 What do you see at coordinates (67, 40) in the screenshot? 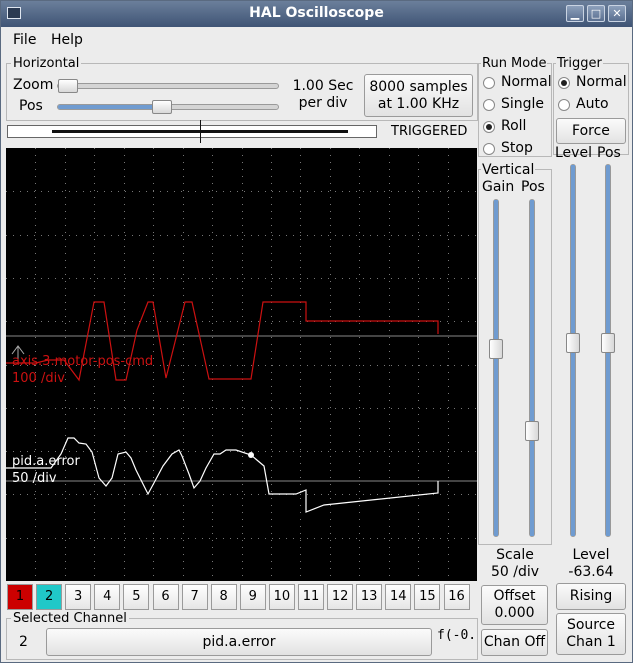
I see `menu-help: Help` at bounding box center [67, 40].